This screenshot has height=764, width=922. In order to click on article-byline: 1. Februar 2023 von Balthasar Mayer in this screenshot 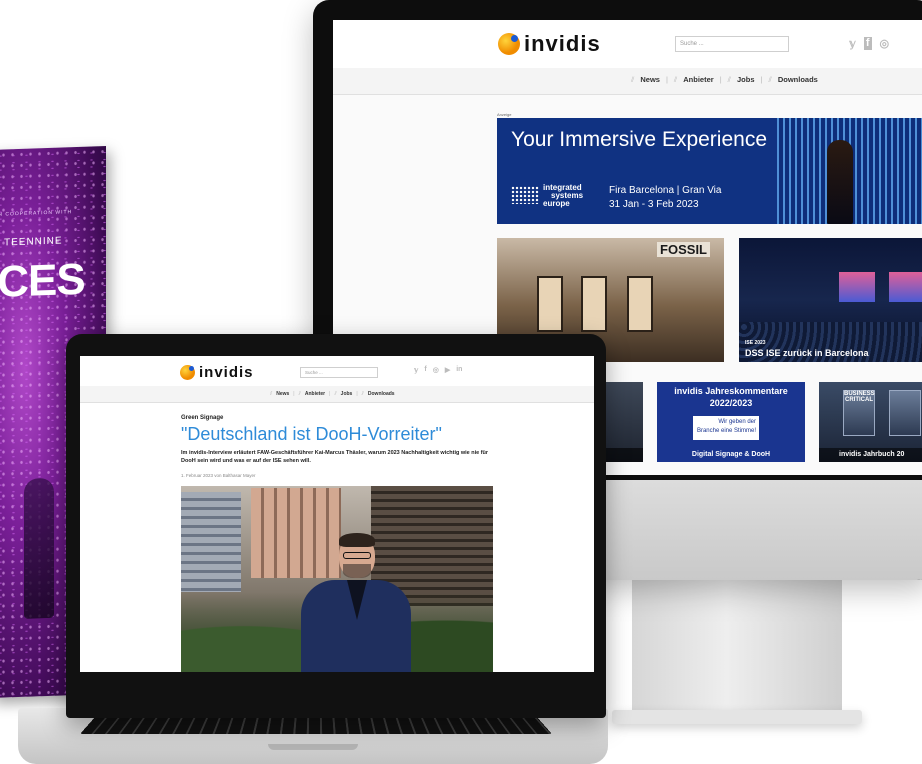, I will do `click(218, 475)`.